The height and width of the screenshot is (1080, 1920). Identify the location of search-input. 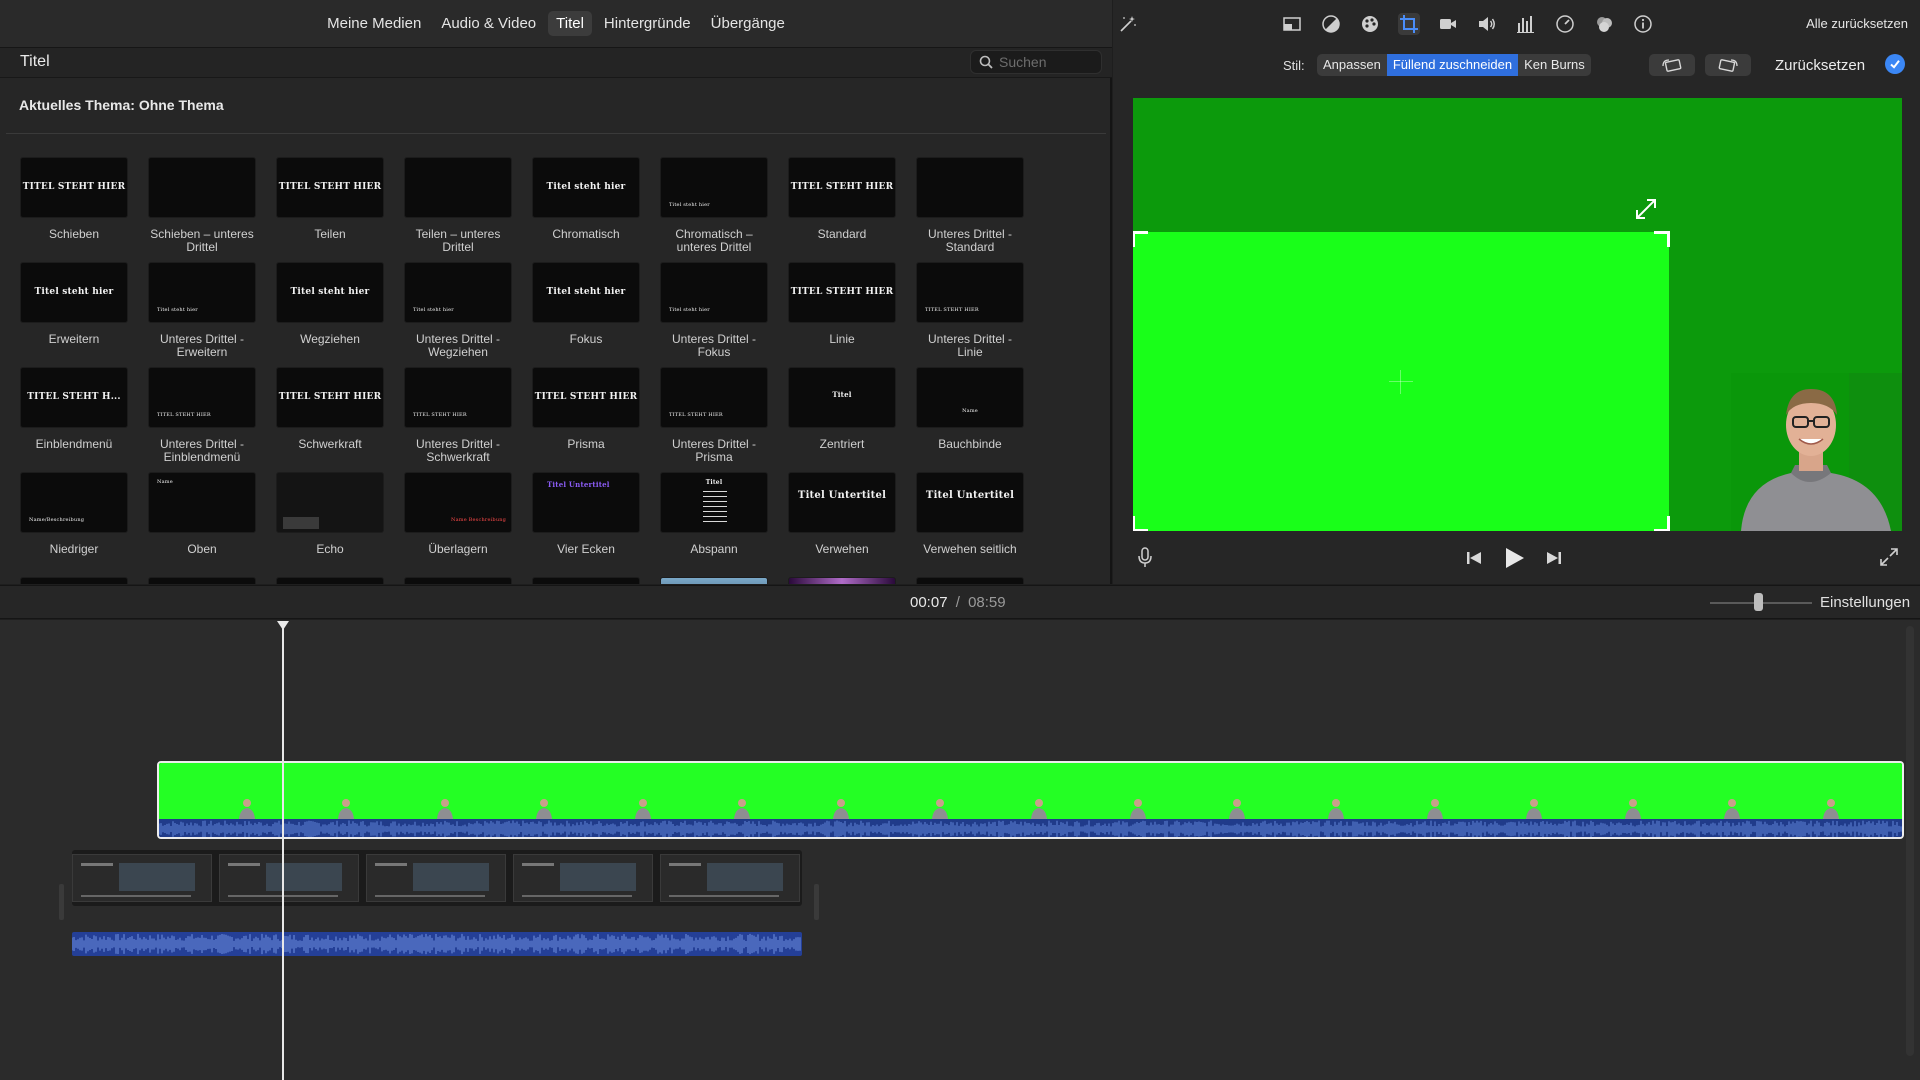
(1049, 62).